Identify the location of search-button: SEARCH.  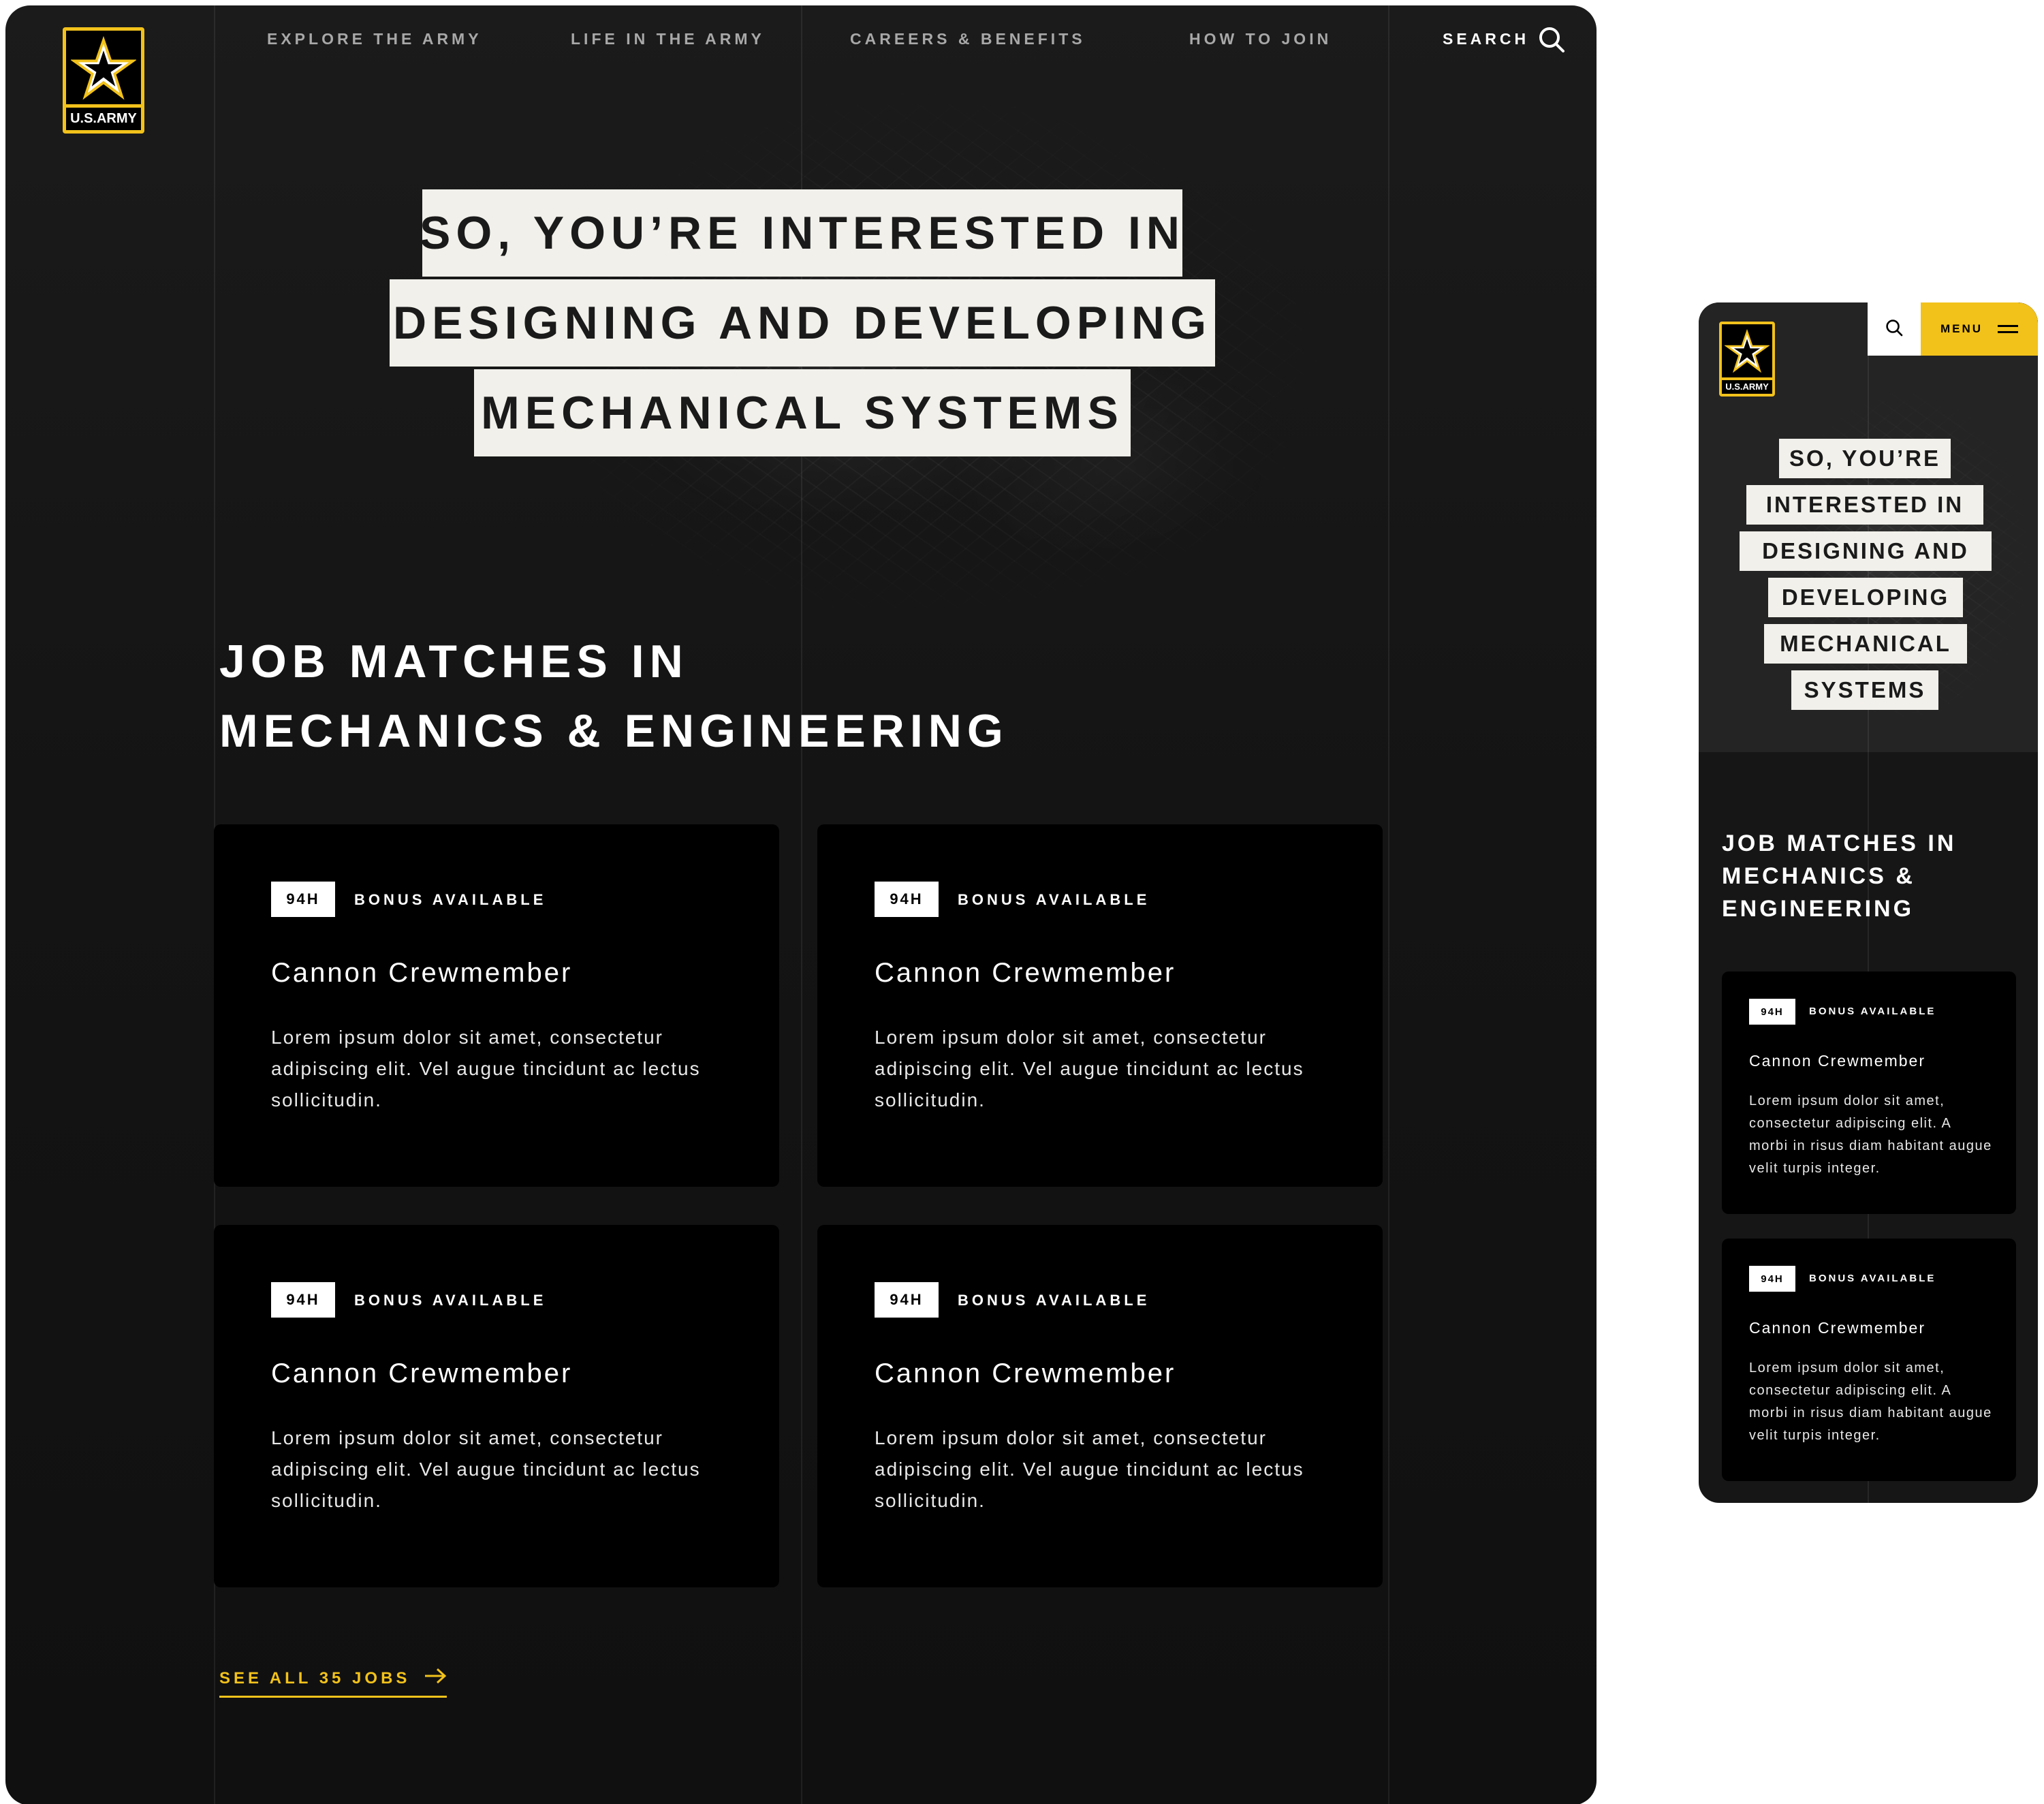
(1486, 39).